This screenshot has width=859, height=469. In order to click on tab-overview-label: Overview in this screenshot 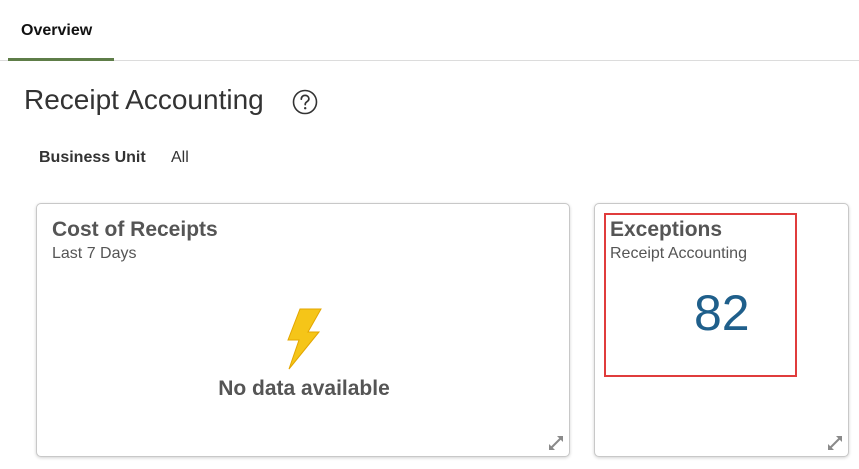, I will do `click(57, 30)`.